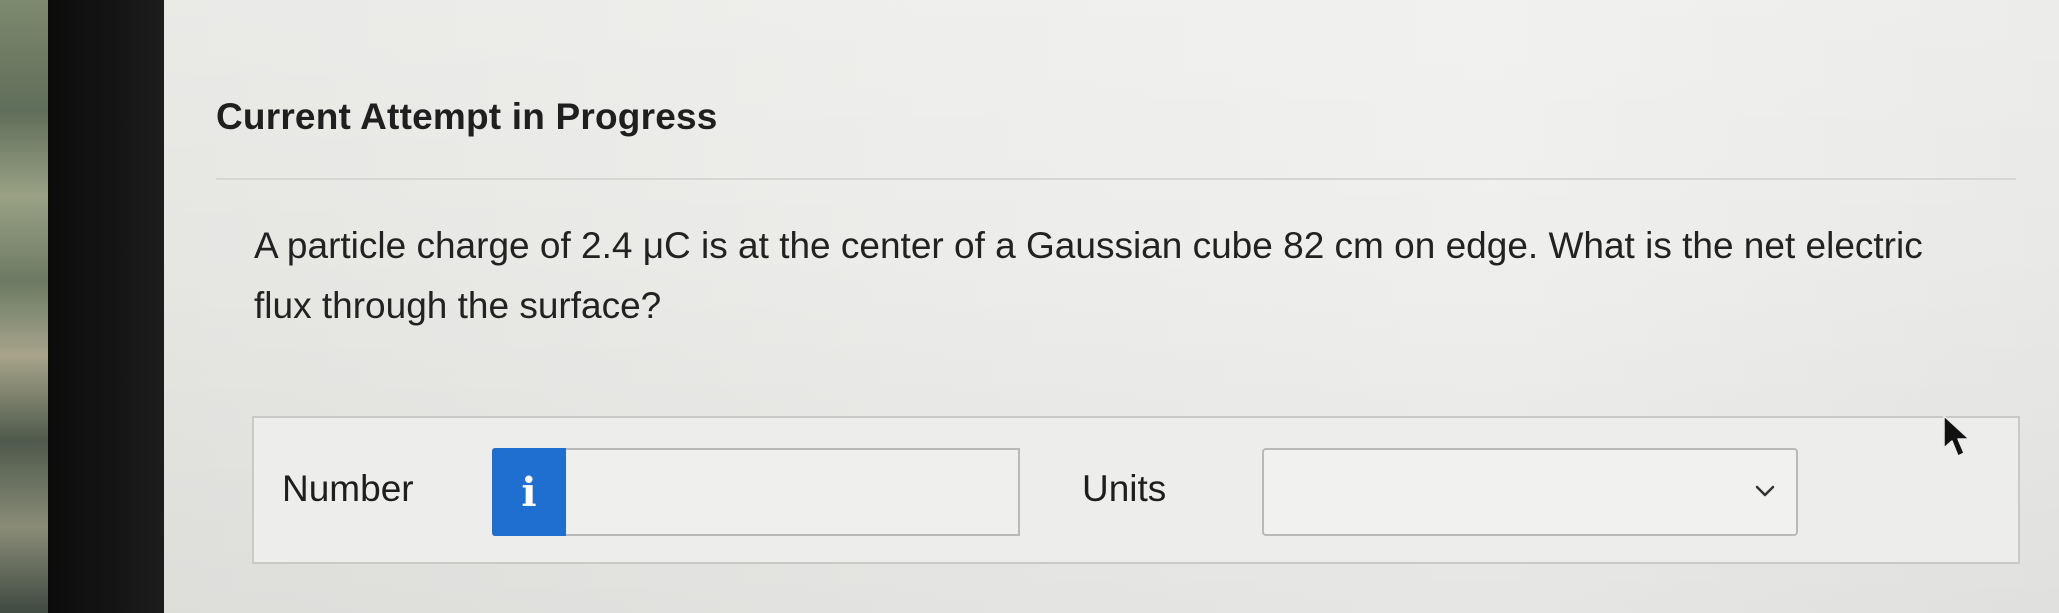 This screenshot has height=613, width=2059. I want to click on units-label: Units, so click(1124, 488).